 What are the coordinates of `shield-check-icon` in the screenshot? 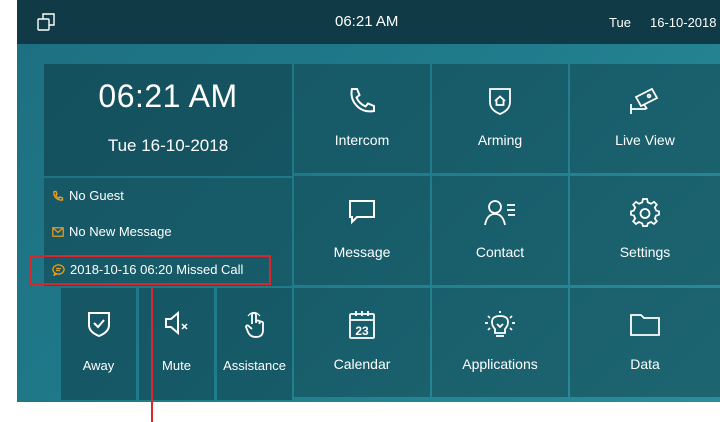 It's located at (98, 325).